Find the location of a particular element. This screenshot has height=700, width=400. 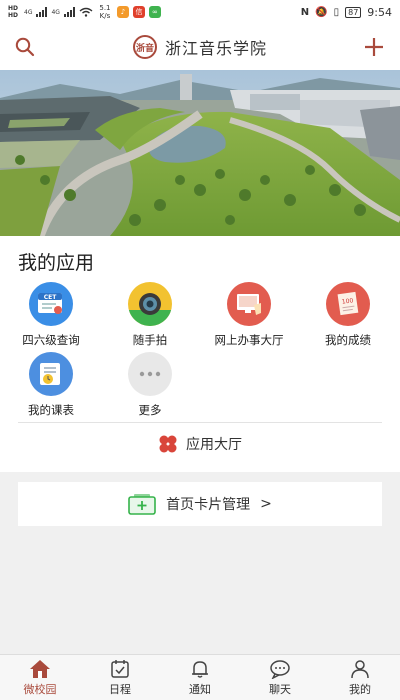

notification-app-icon-3: ∞ is located at coordinates (154, 12).